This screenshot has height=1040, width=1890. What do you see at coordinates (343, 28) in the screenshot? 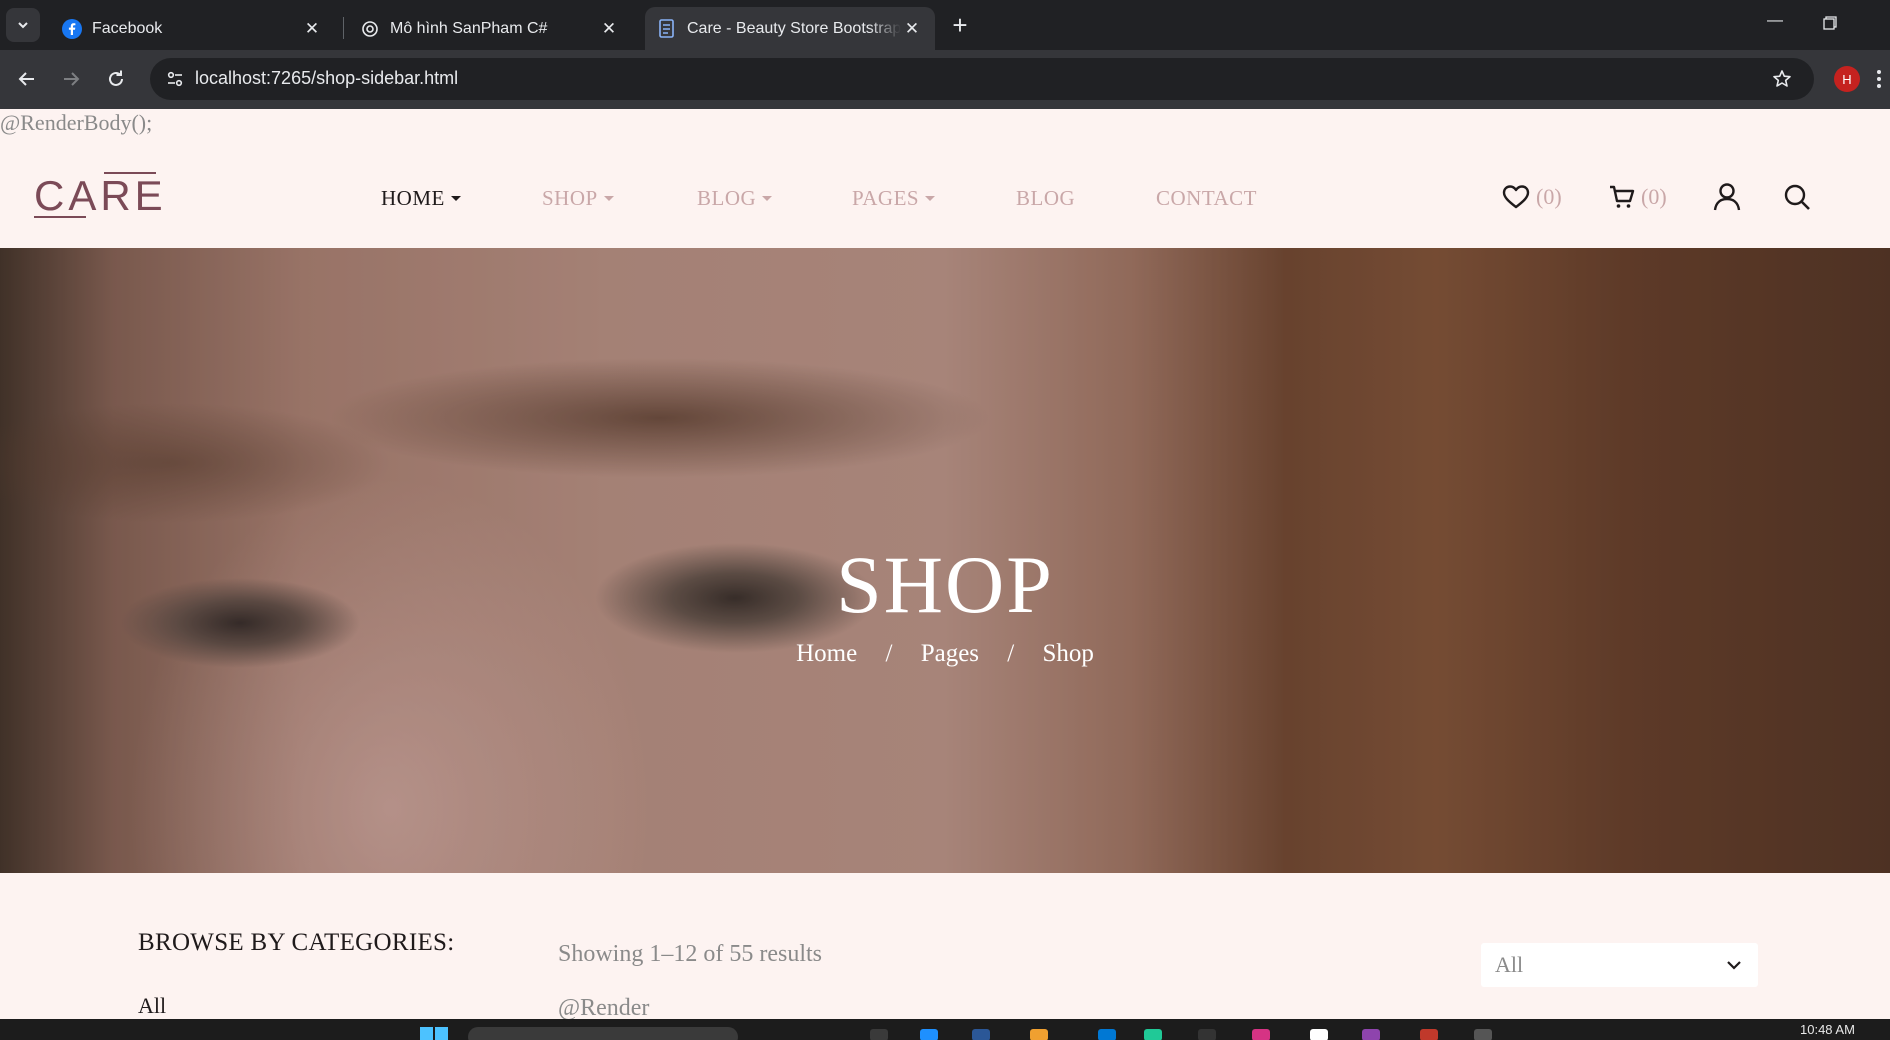
I see `tab-separator` at bounding box center [343, 28].